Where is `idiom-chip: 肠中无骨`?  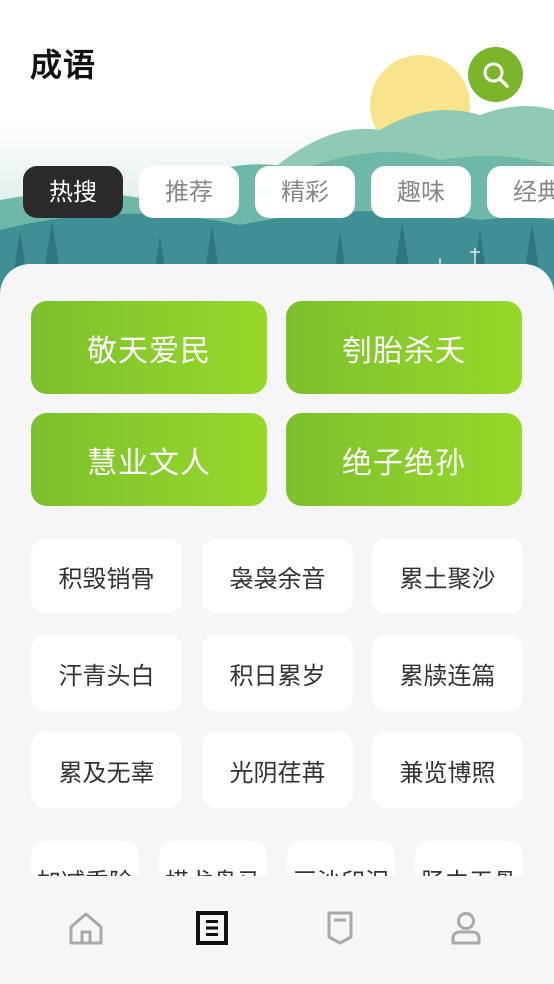
idiom-chip: 肠中无骨 is located at coordinates (469, 858).